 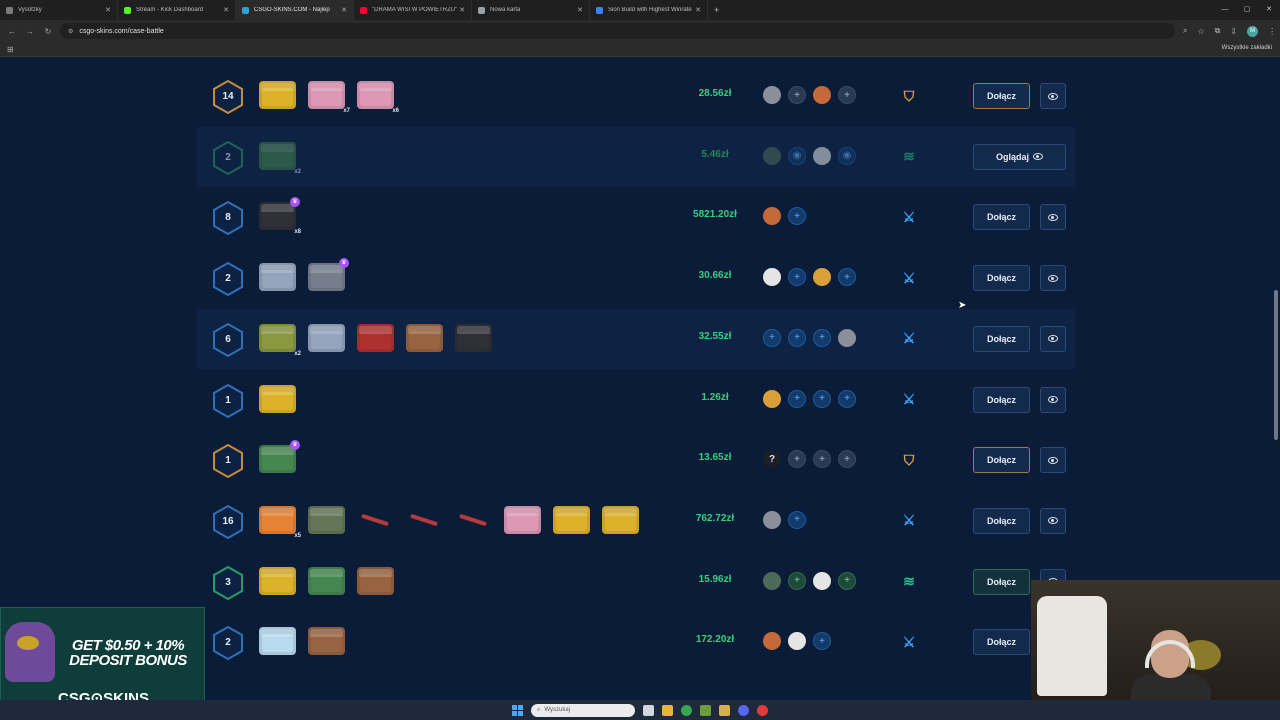 I want to click on all-bookmarks-link: Wszystkie zakładki, so click(x=1247, y=48).